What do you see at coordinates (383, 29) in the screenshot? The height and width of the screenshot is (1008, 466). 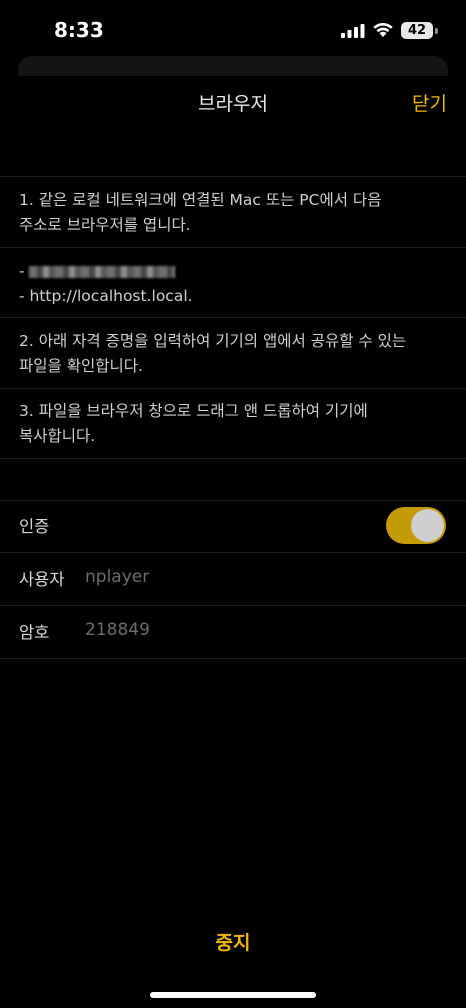 I see `wifi-icon` at bounding box center [383, 29].